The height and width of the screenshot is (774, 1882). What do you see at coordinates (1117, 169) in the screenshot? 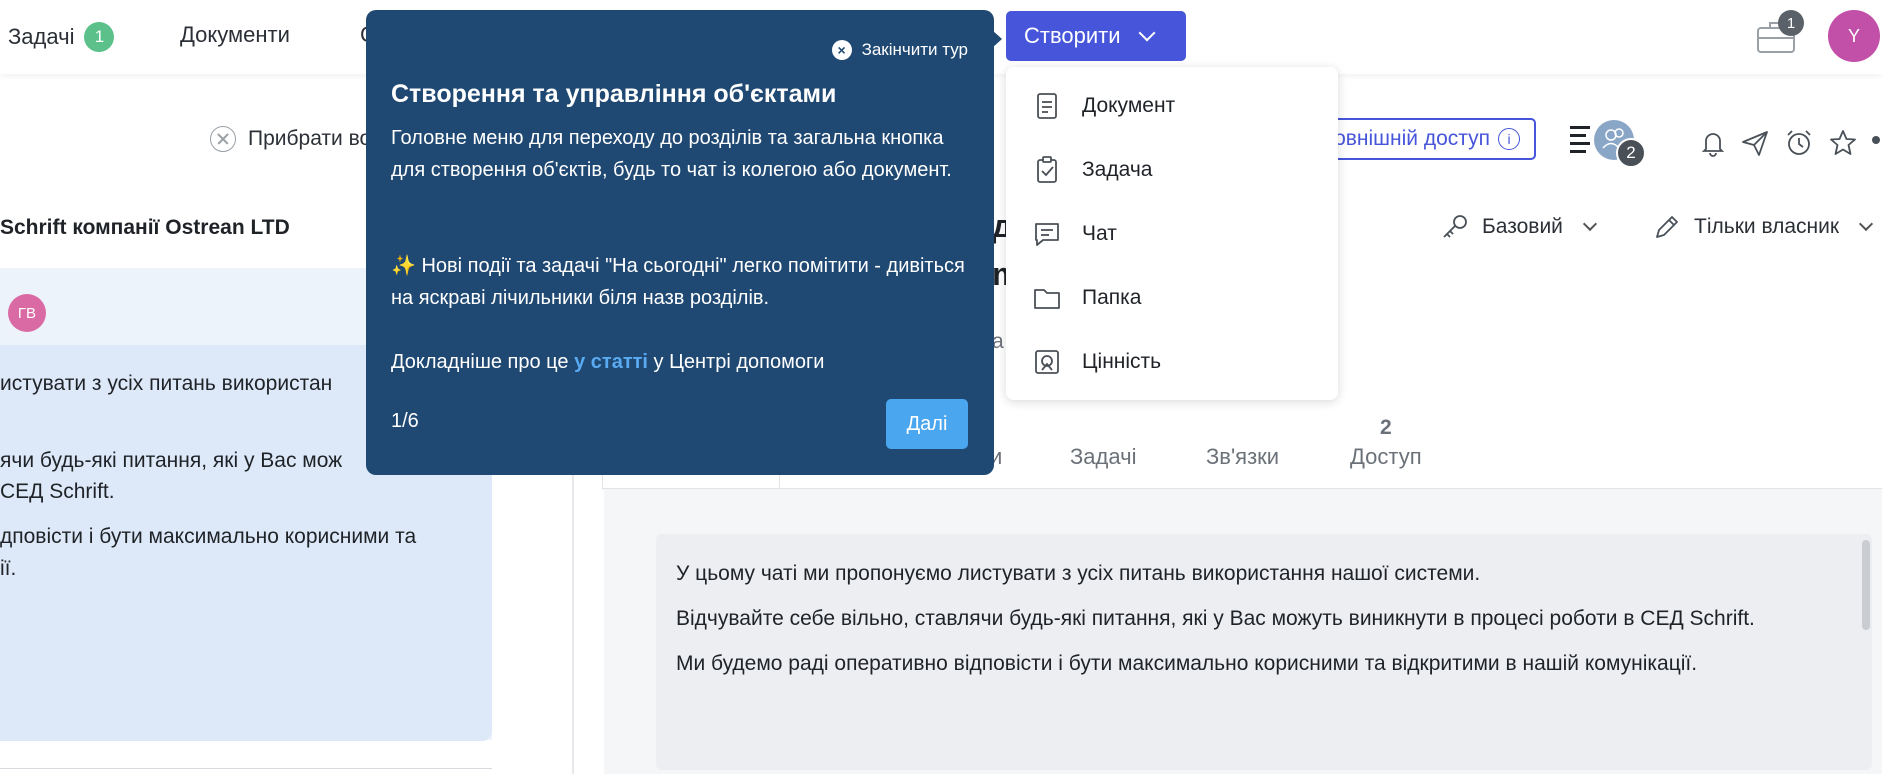
I see `menu-item-label: Задача` at bounding box center [1117, 169].